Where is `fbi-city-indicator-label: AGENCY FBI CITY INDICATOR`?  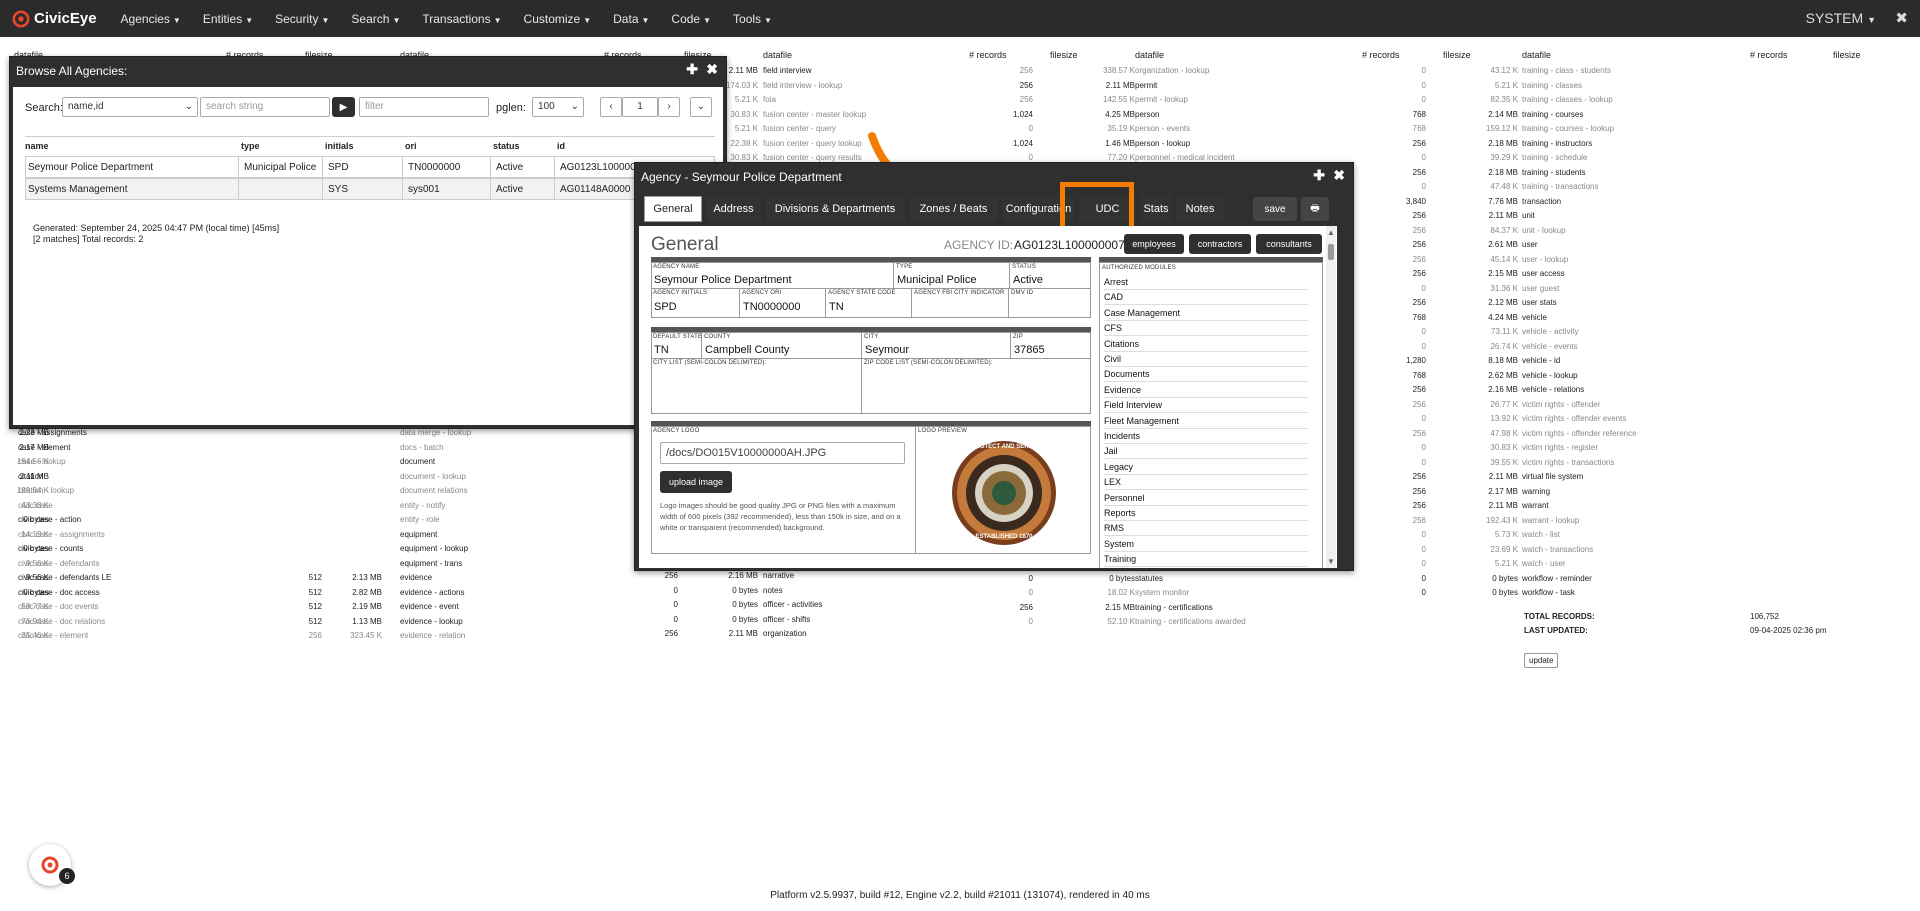 fbi-city-indicator-label: AGENCY FBI CITY INDICATOR is located at coordinates (959, 293).